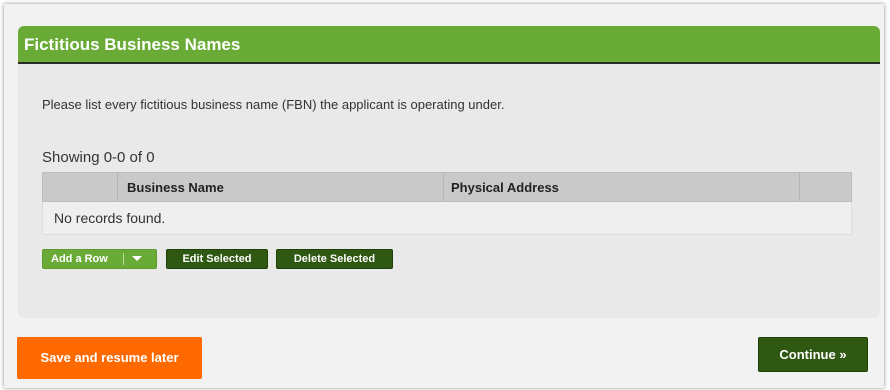 Image resolution: width=890 pixels, height=390 pixels. I want to click on empty-grid-row: No records found., so click(447, 218).